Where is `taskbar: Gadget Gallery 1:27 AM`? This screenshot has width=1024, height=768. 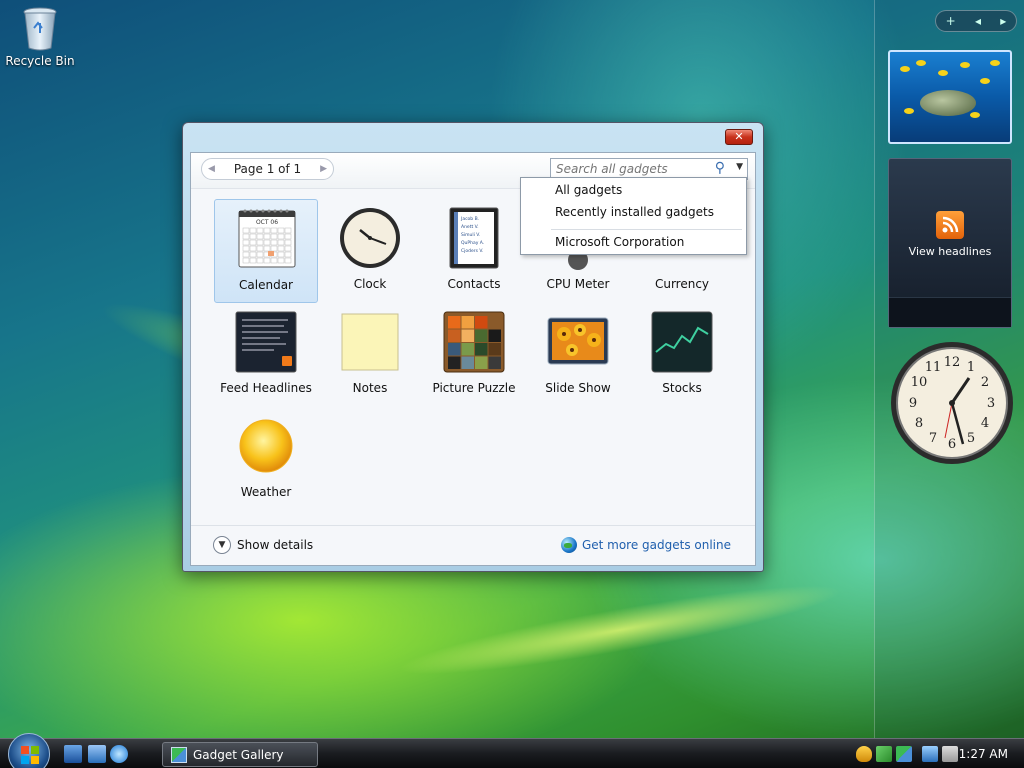
taskbar: Gadget Gallery 1:27 AM is located at coordinates (512, 750).